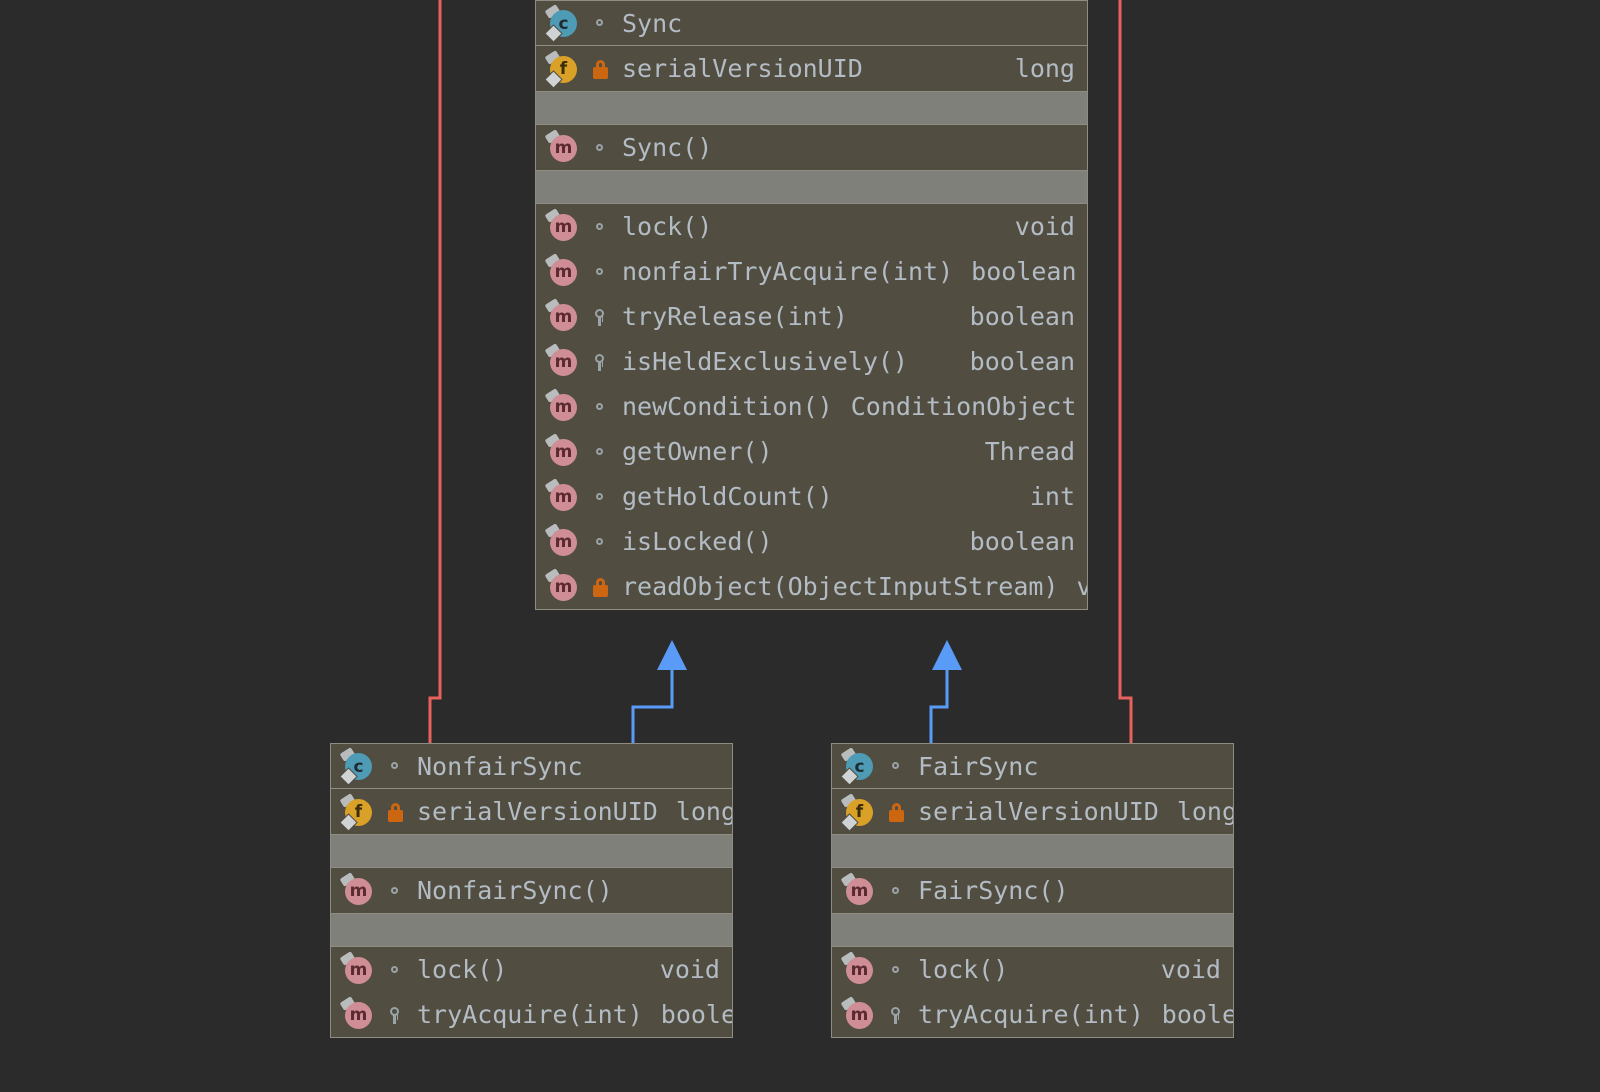 The image size is (1600, 1092). What do you see at coordinates (562, 68) in the screenshot?
I see `field-icon: f` at bounding box center [562, 68].